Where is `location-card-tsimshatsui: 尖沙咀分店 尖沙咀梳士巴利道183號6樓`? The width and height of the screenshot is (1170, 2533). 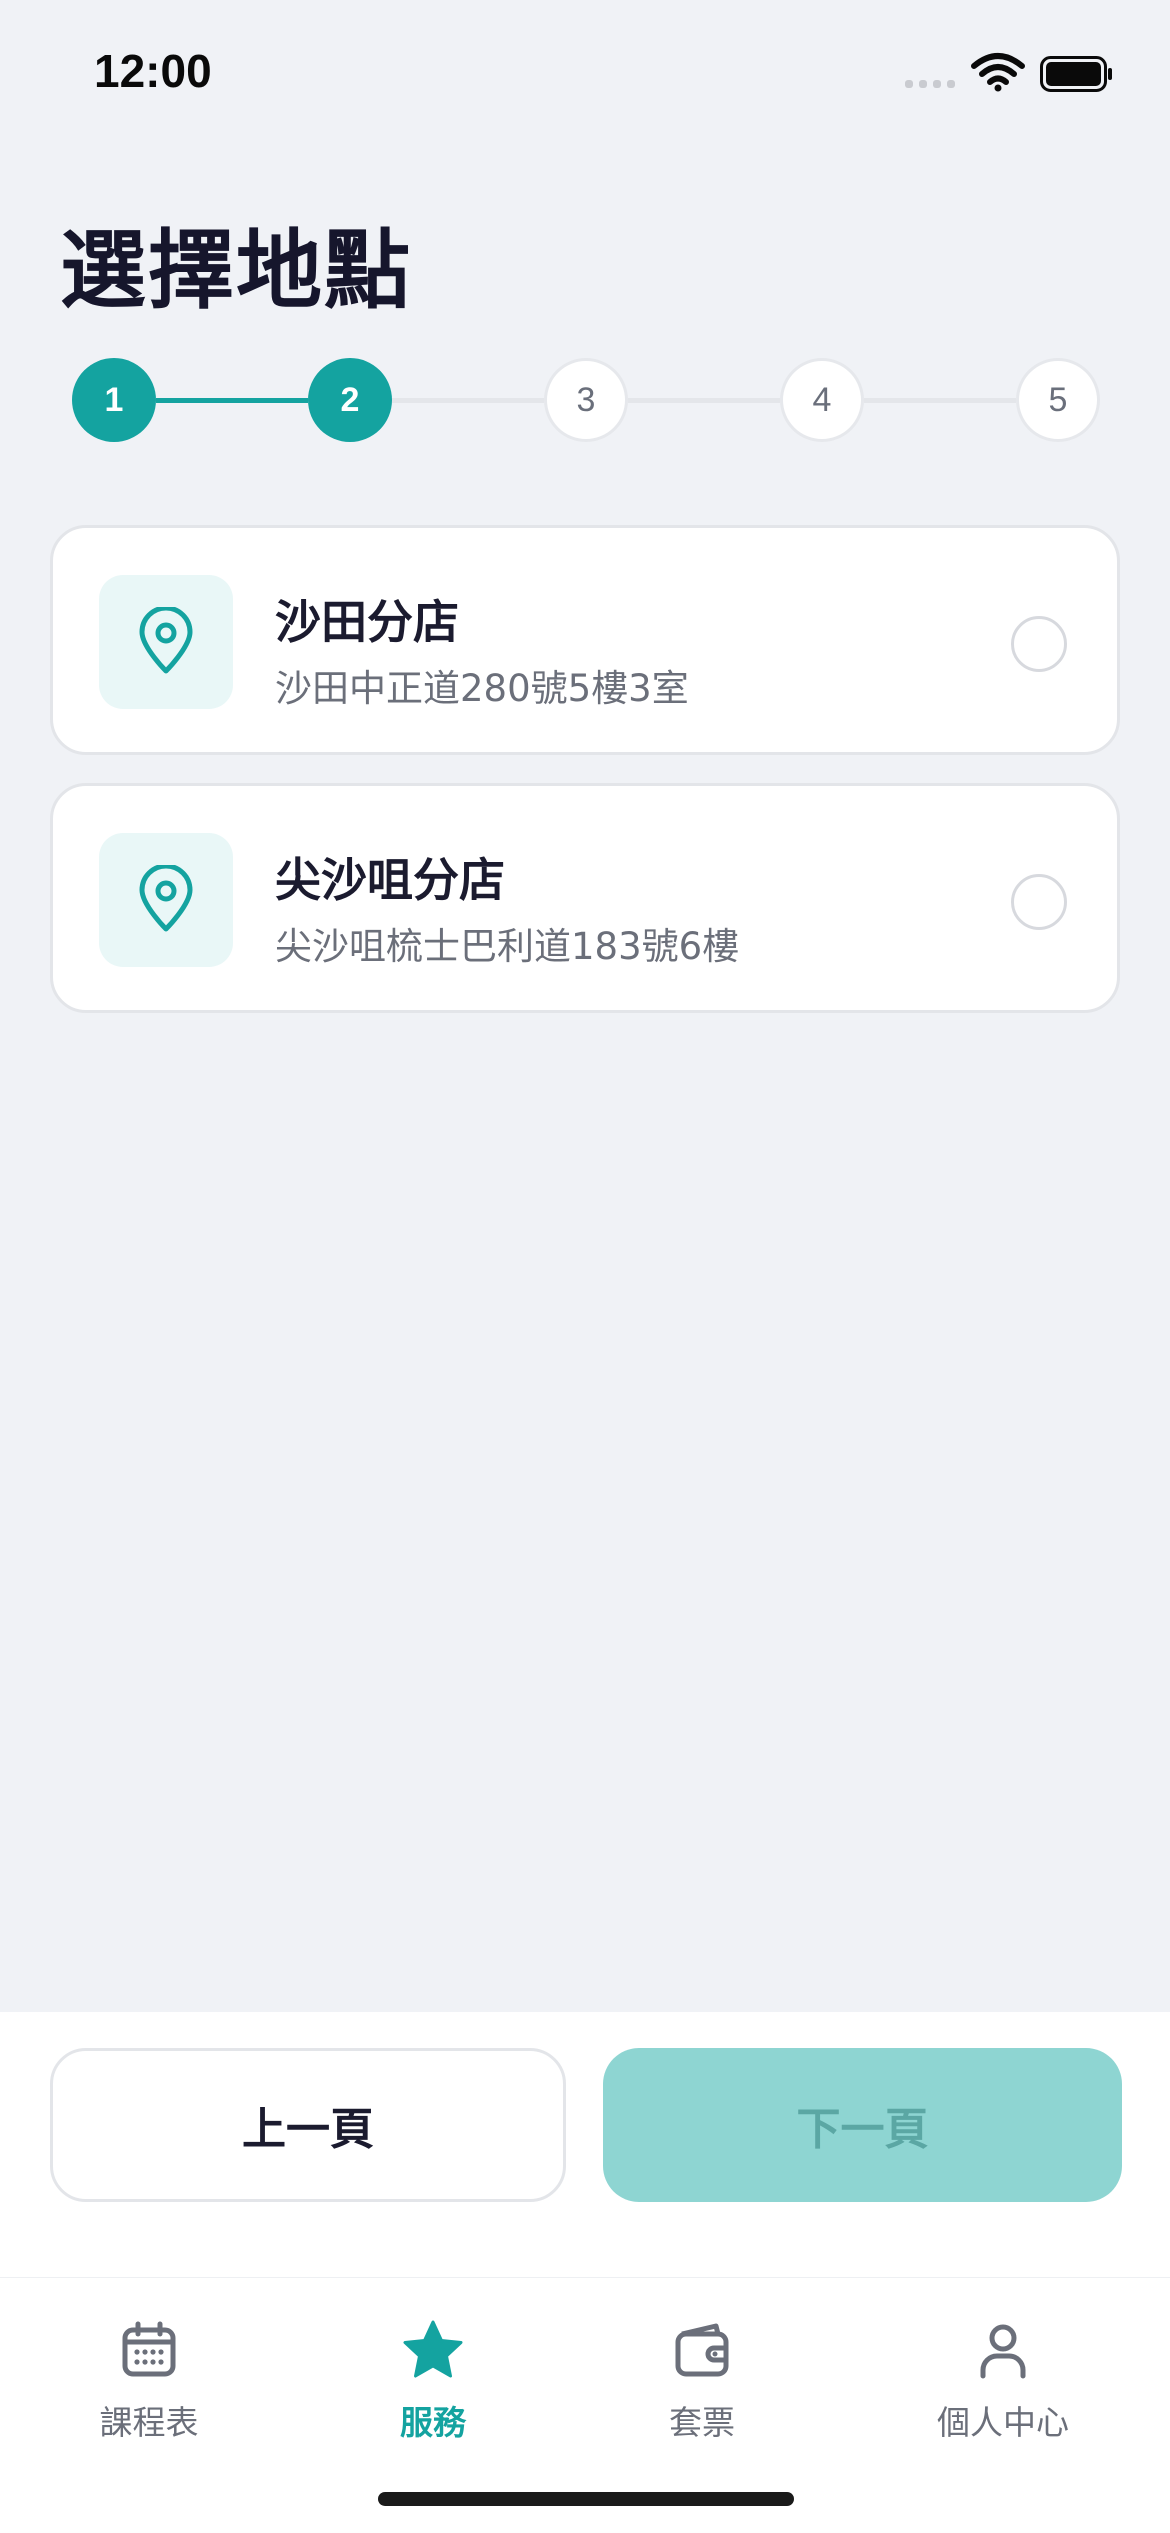 location-card-tsimshatsui: 尖沙咀分店 尖沙咀梳士巴利道183號6樓 is located at coordinates (585, 898).